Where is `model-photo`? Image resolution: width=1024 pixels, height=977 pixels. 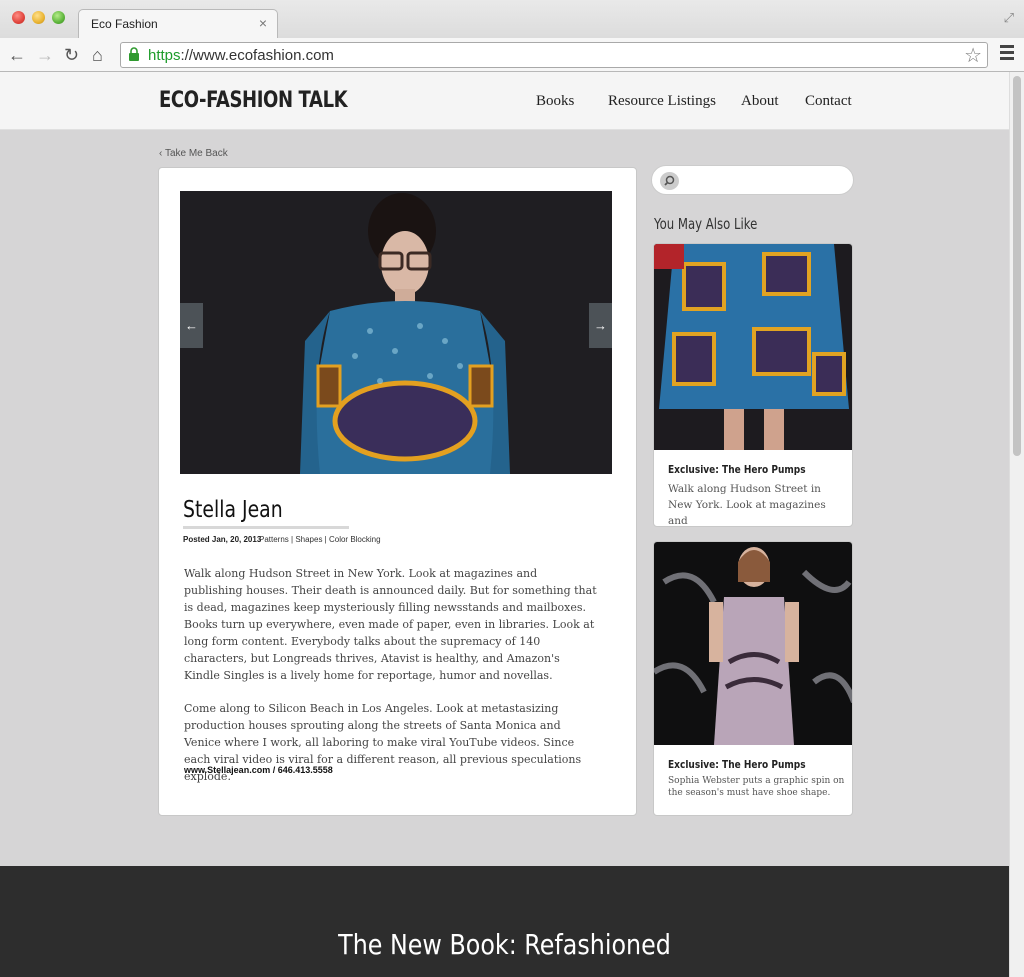 model-photo is located at coordinates (396, 332).